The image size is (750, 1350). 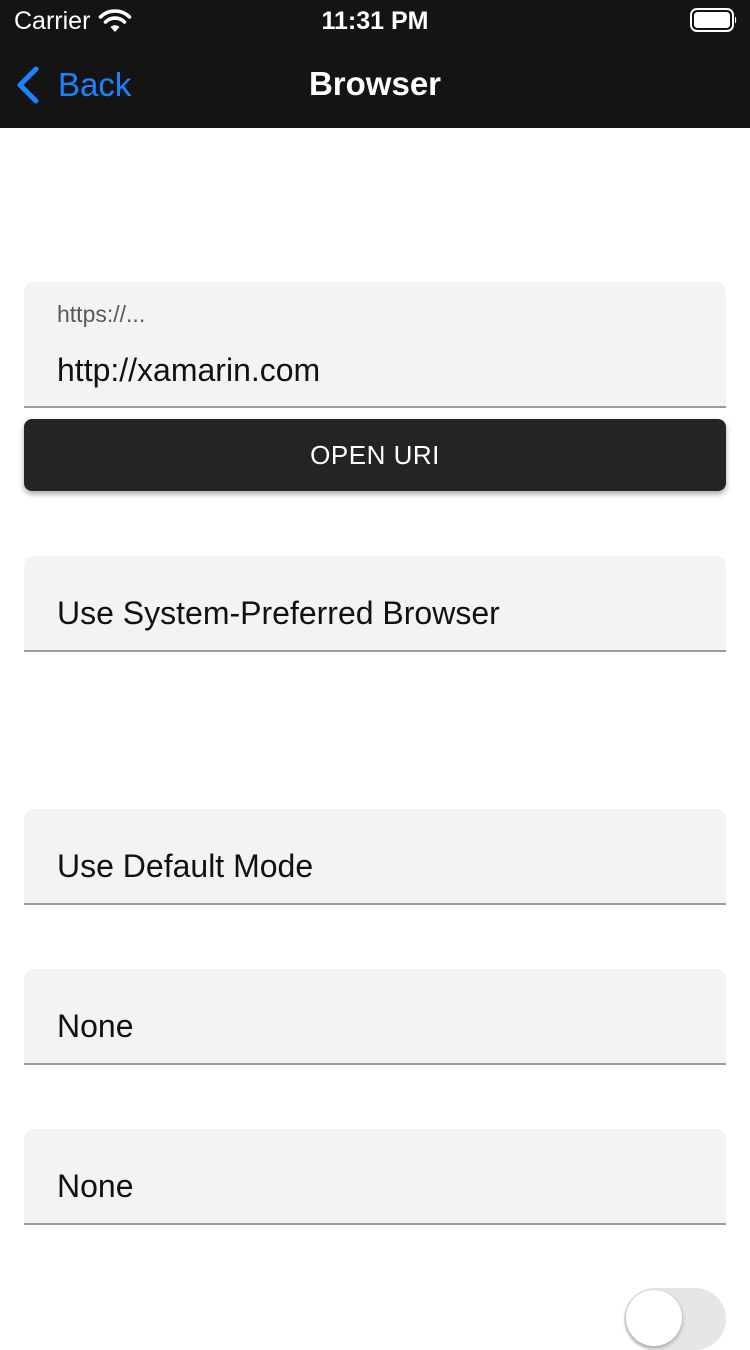 What do you see at coordinates (278, 613) in the screenshot?
I see `launch-type-value: Use System-Preferred Browser` at bounding box center [278, 613].